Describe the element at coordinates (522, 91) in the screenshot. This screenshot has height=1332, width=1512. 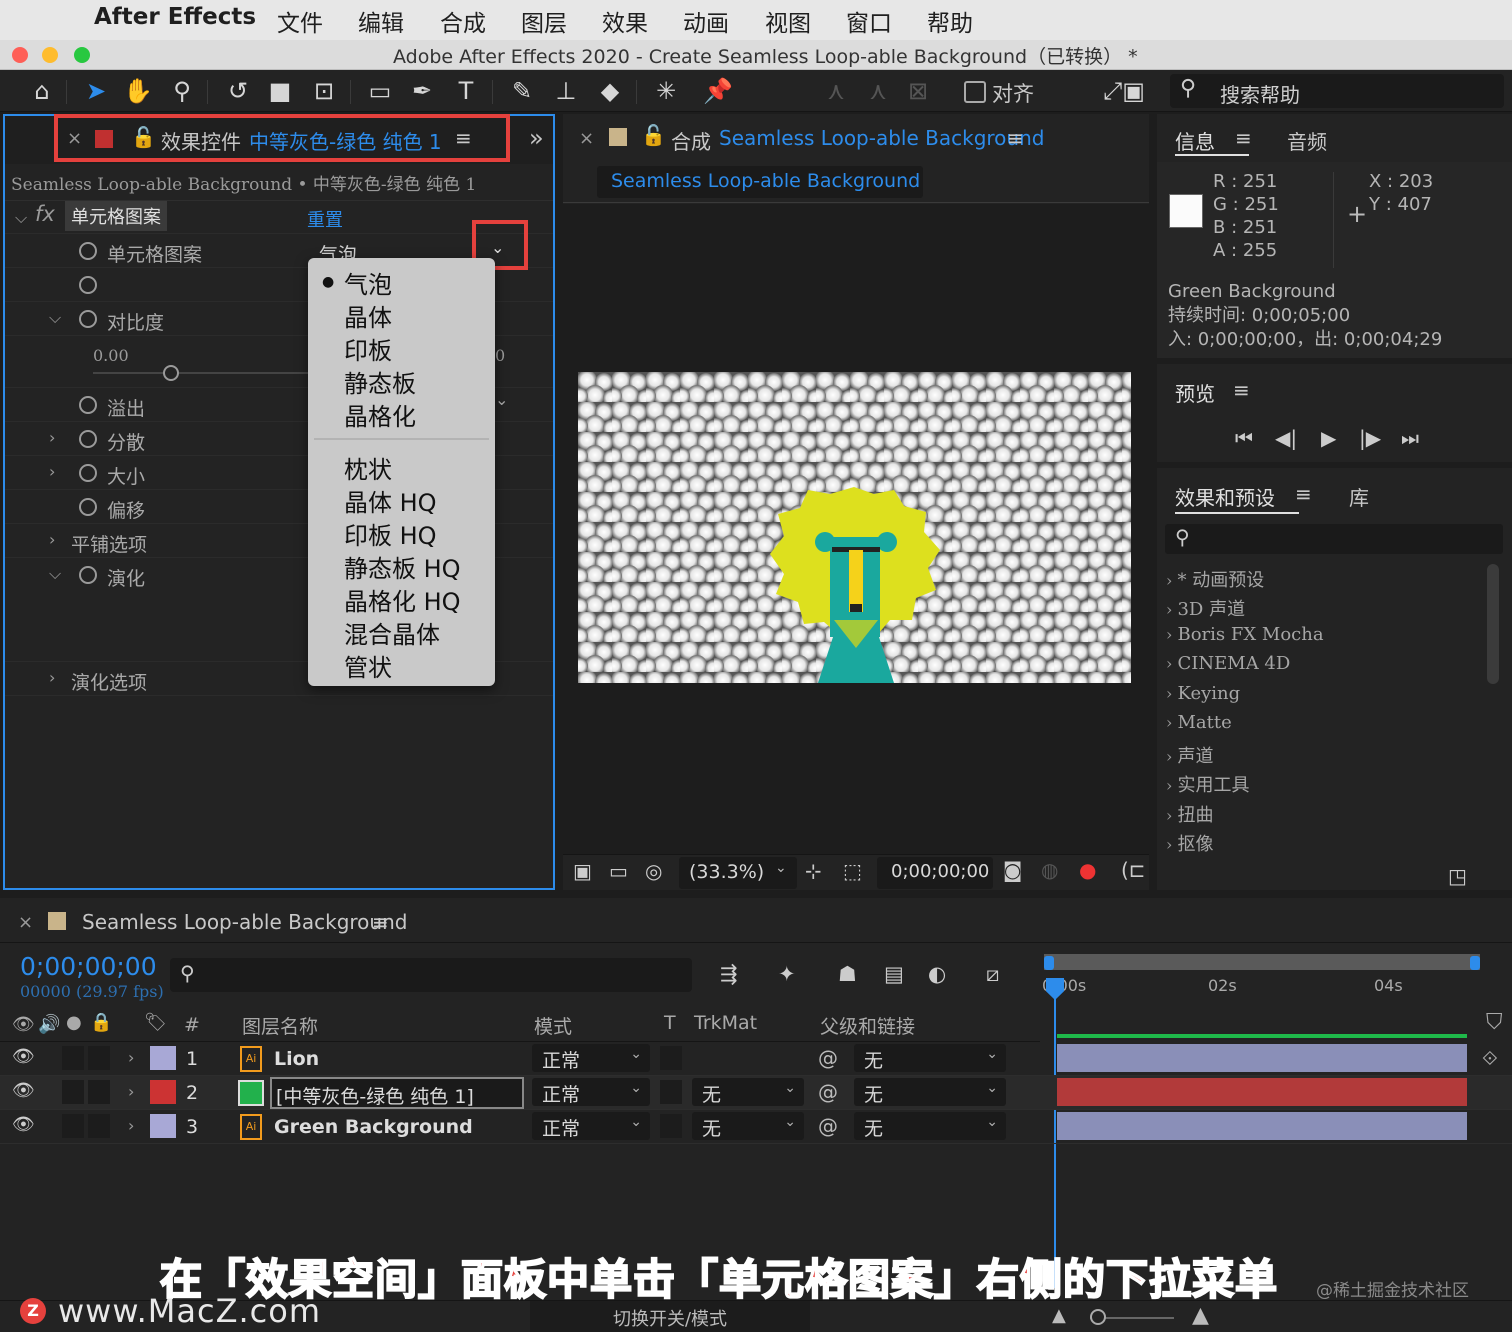
I see `brush-tool-icon: ✎` at that location.